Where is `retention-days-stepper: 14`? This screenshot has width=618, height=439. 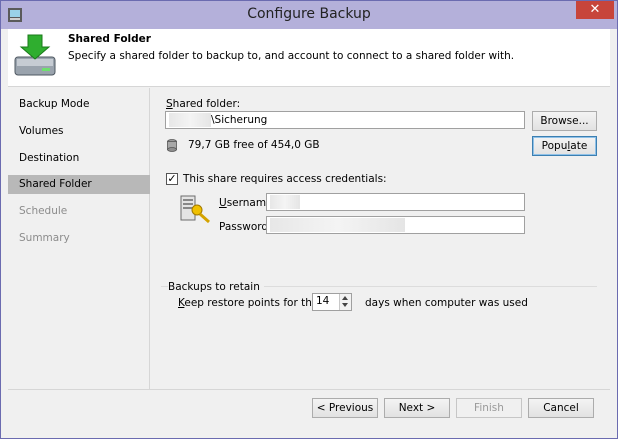 retention-days-stepper: 14 is located at coordinates (332, 302).